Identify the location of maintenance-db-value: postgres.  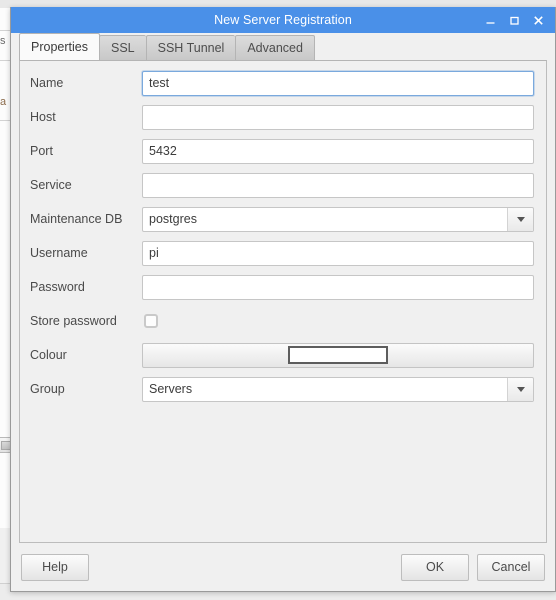
(173, 219).